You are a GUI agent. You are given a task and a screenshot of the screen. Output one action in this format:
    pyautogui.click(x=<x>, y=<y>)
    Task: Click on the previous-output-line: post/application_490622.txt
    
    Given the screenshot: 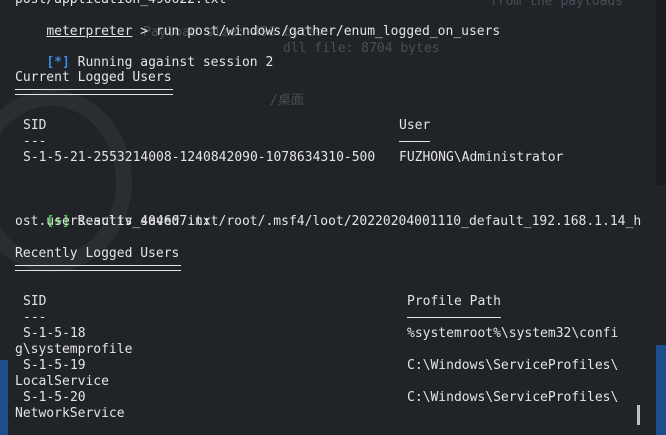 What is the action you would take?
    pyautogui.click(x=120, y=4)
    